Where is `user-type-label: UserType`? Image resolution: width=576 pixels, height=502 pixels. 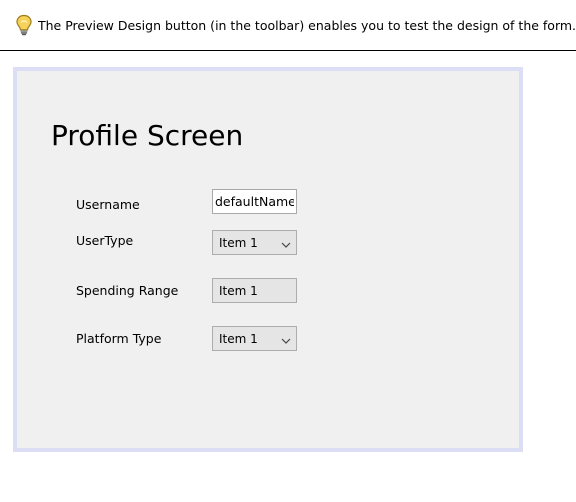
user-type-label: UserType is located at coordinates (105, 240).